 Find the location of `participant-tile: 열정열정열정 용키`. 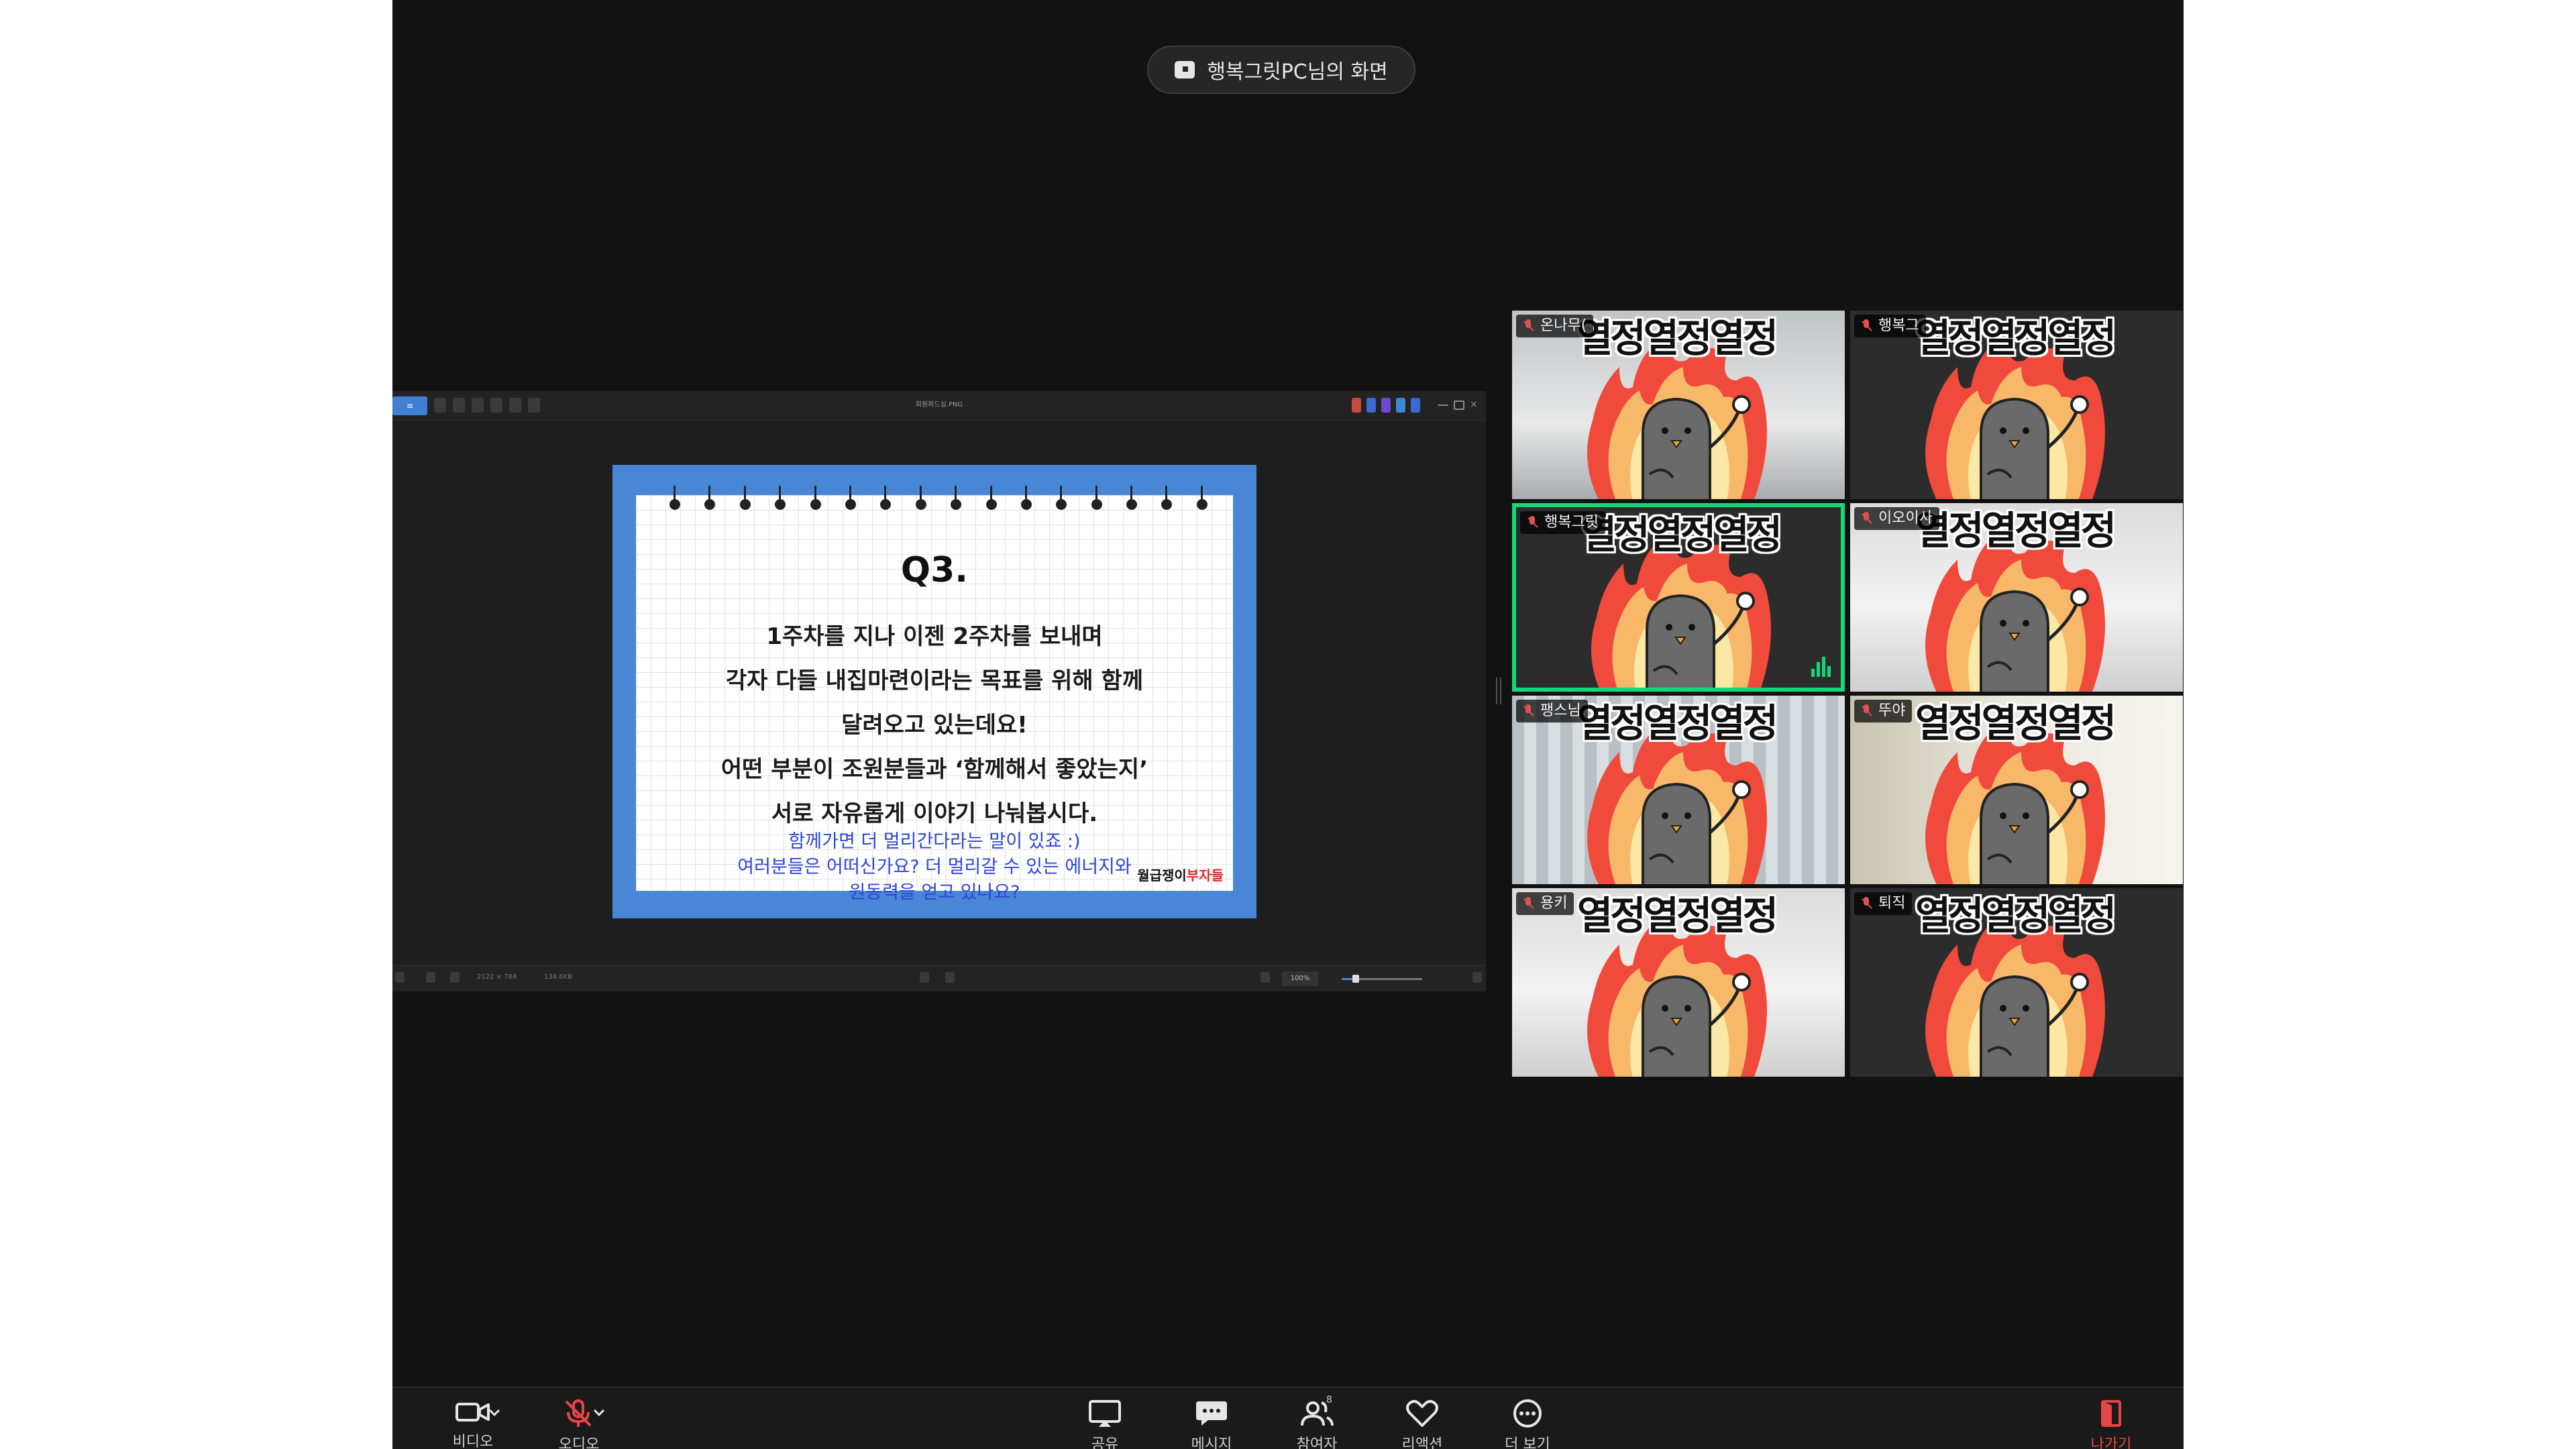

participant-tile: 열정열정열정 용키 is located at coordinates (1678, 982).